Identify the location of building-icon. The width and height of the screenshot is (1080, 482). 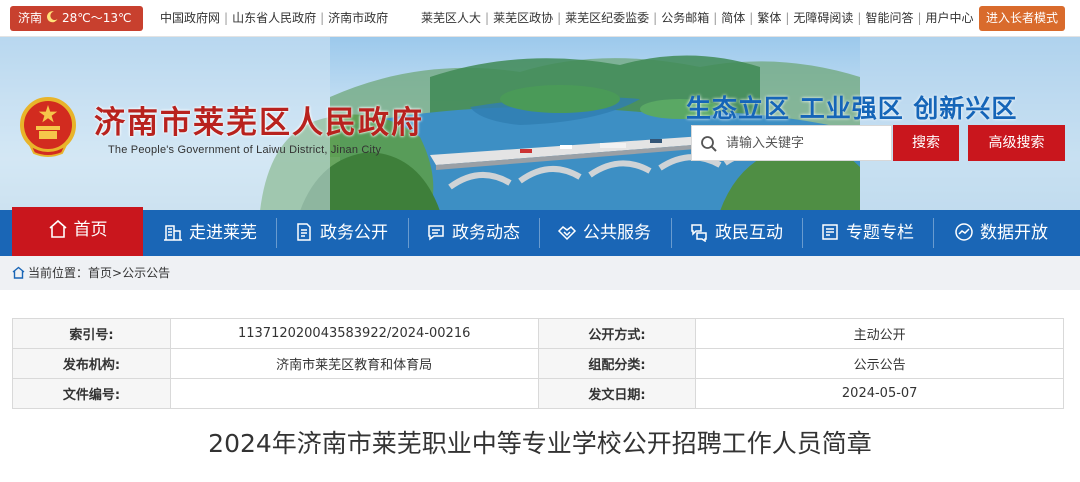
(173, 233).